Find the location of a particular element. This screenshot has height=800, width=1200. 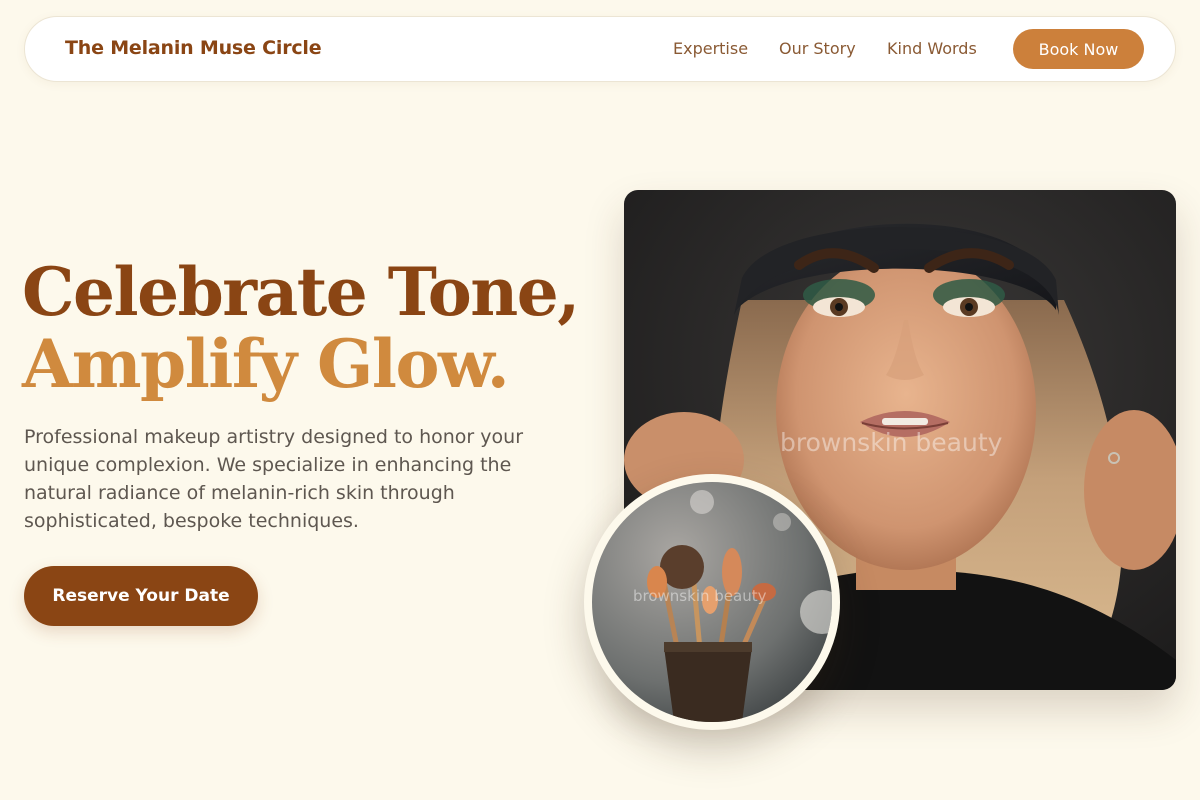

brushes-watermark: brownskin beauty is located at coordinates (700, 596).